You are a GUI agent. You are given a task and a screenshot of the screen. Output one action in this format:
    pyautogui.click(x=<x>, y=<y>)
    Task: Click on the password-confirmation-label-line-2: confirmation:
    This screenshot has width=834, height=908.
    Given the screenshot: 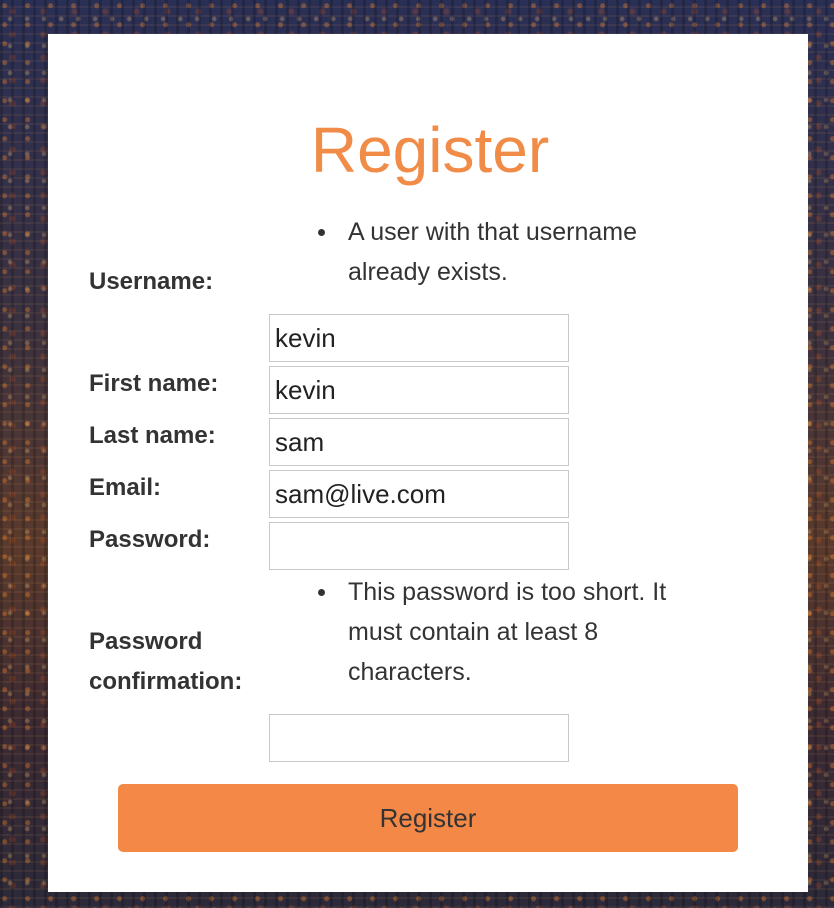 What is the action you would take?
    pyautogui.click(x=166, y=681)
    